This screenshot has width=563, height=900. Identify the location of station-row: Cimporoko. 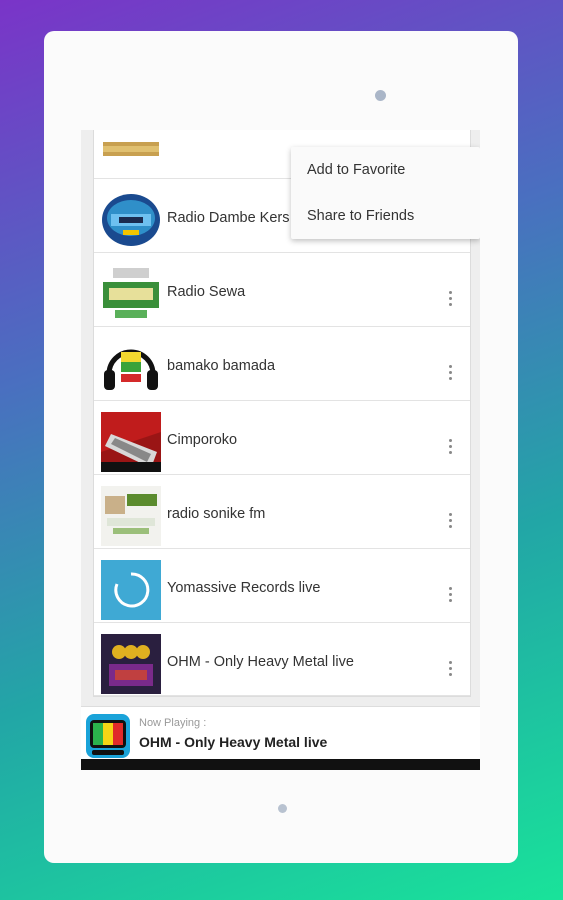
(282, 438).